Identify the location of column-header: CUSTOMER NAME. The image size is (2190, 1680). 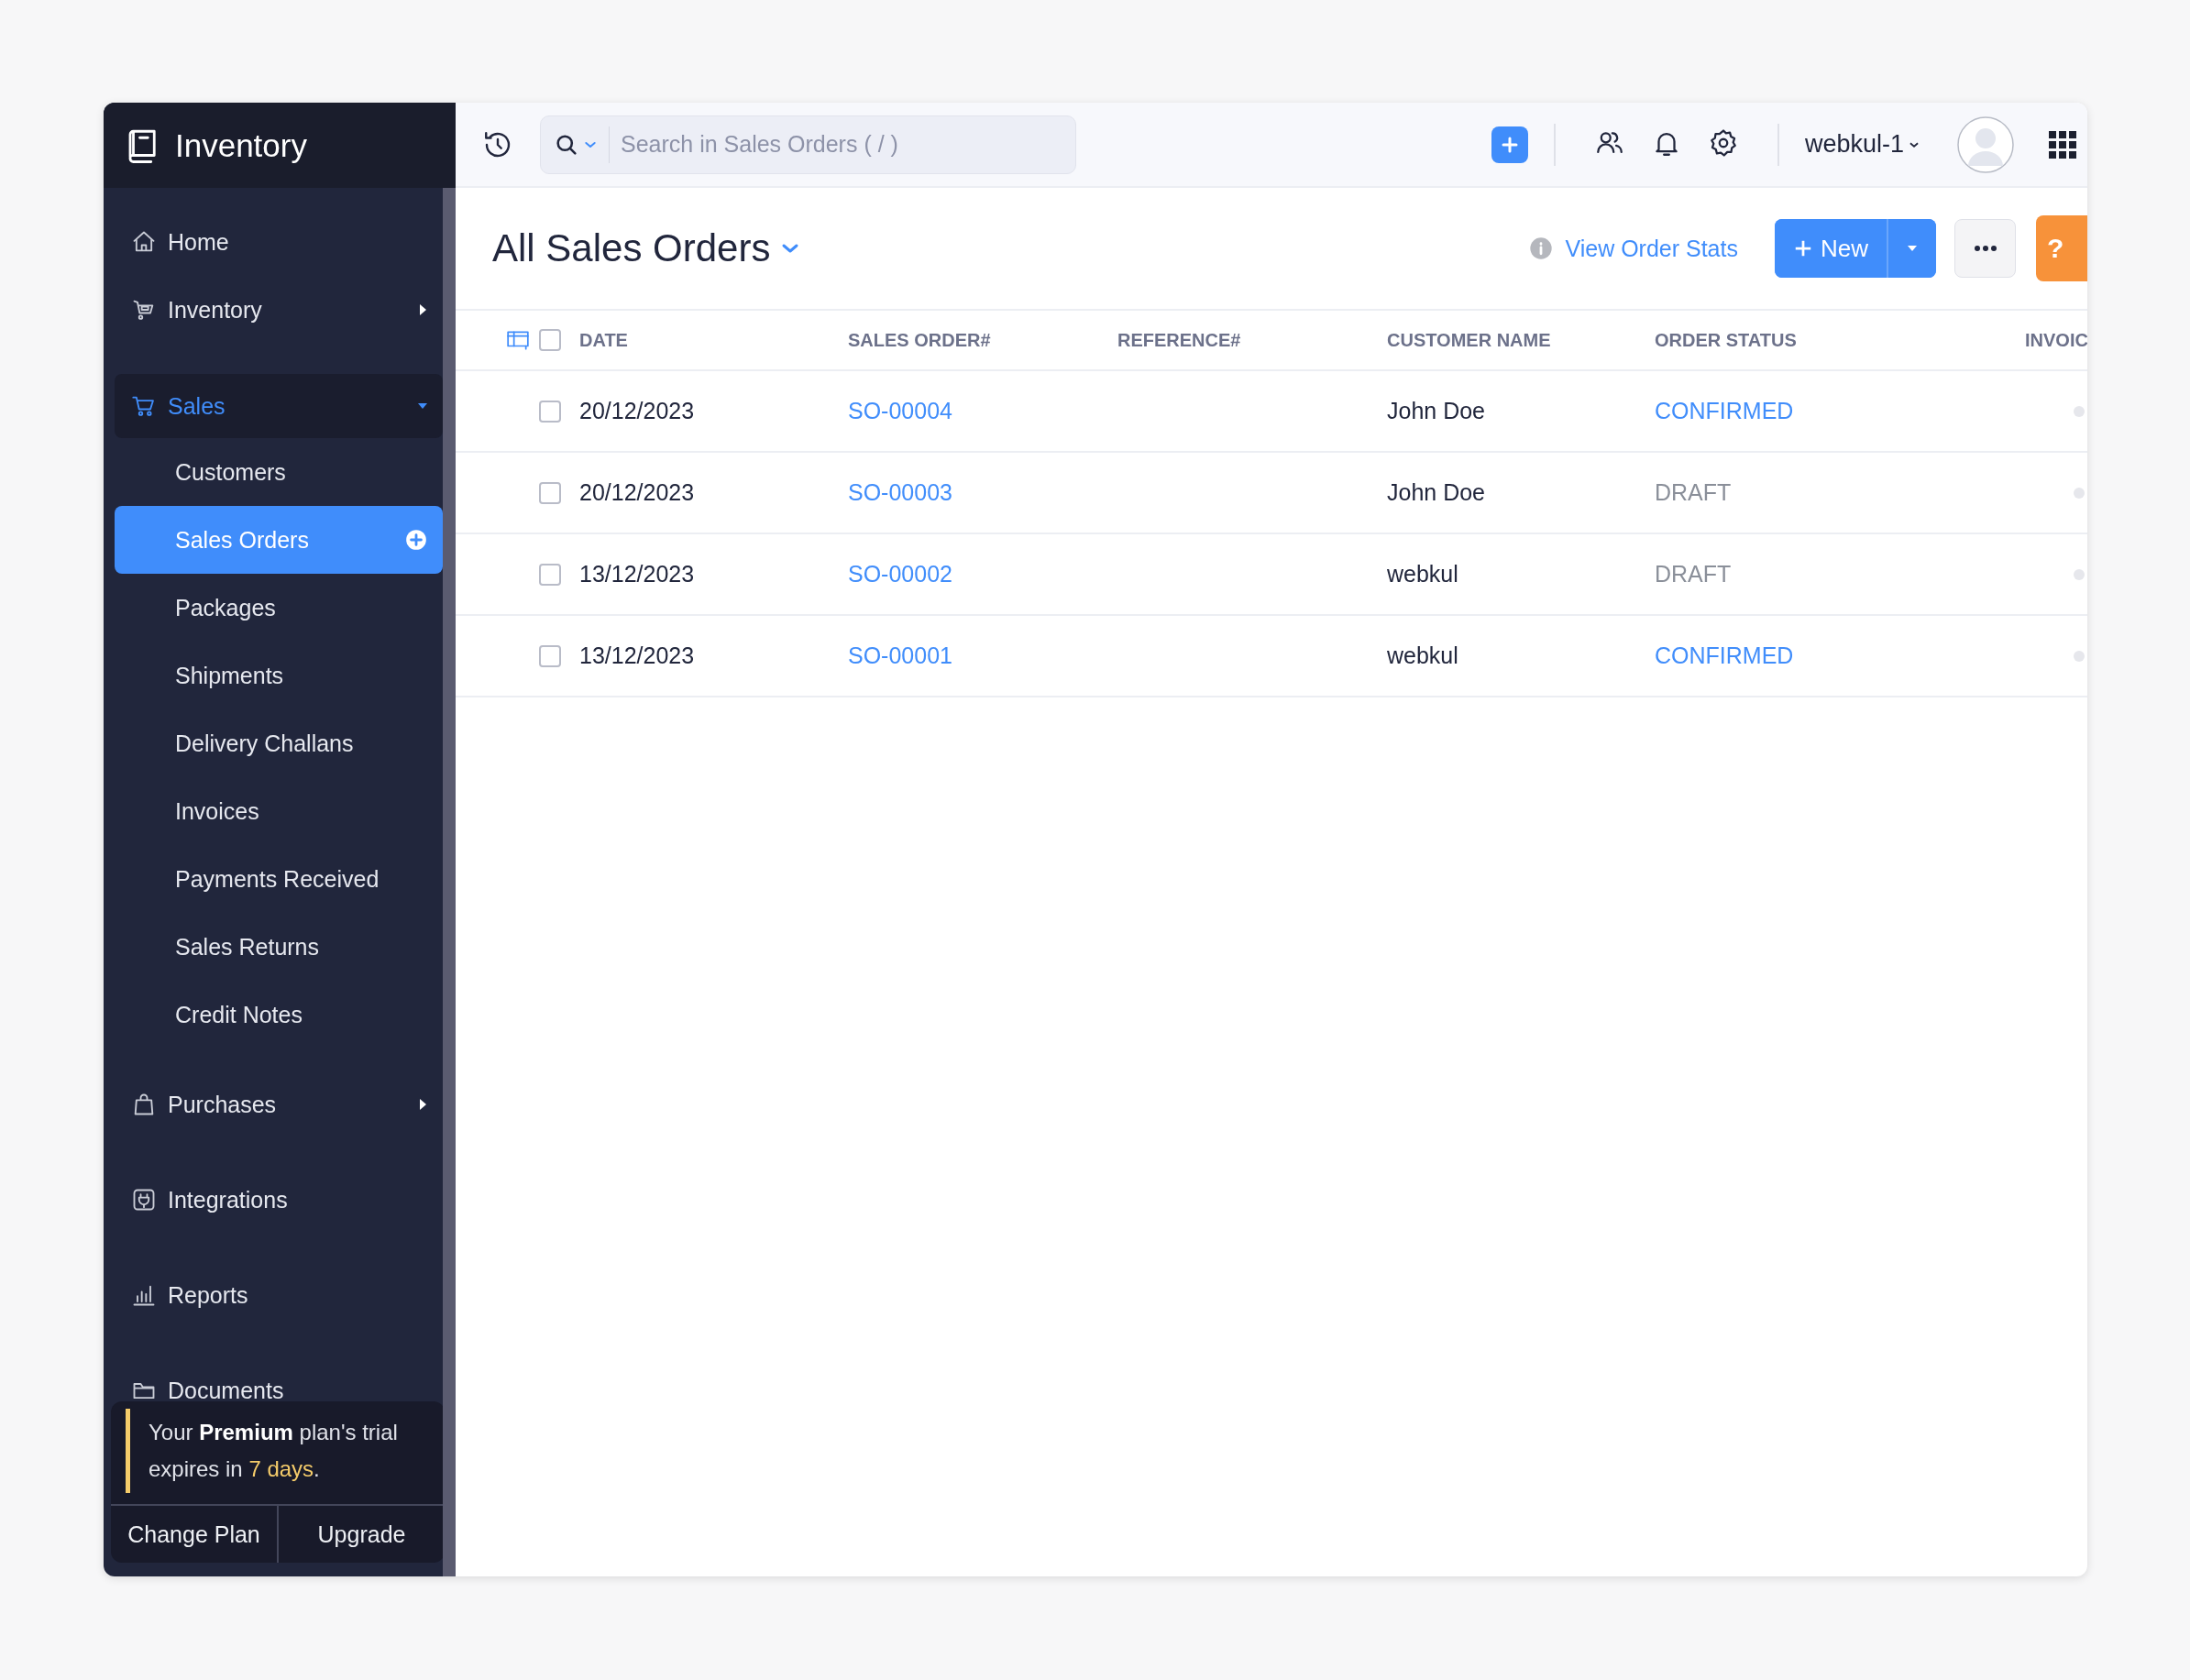
(1469, 340).